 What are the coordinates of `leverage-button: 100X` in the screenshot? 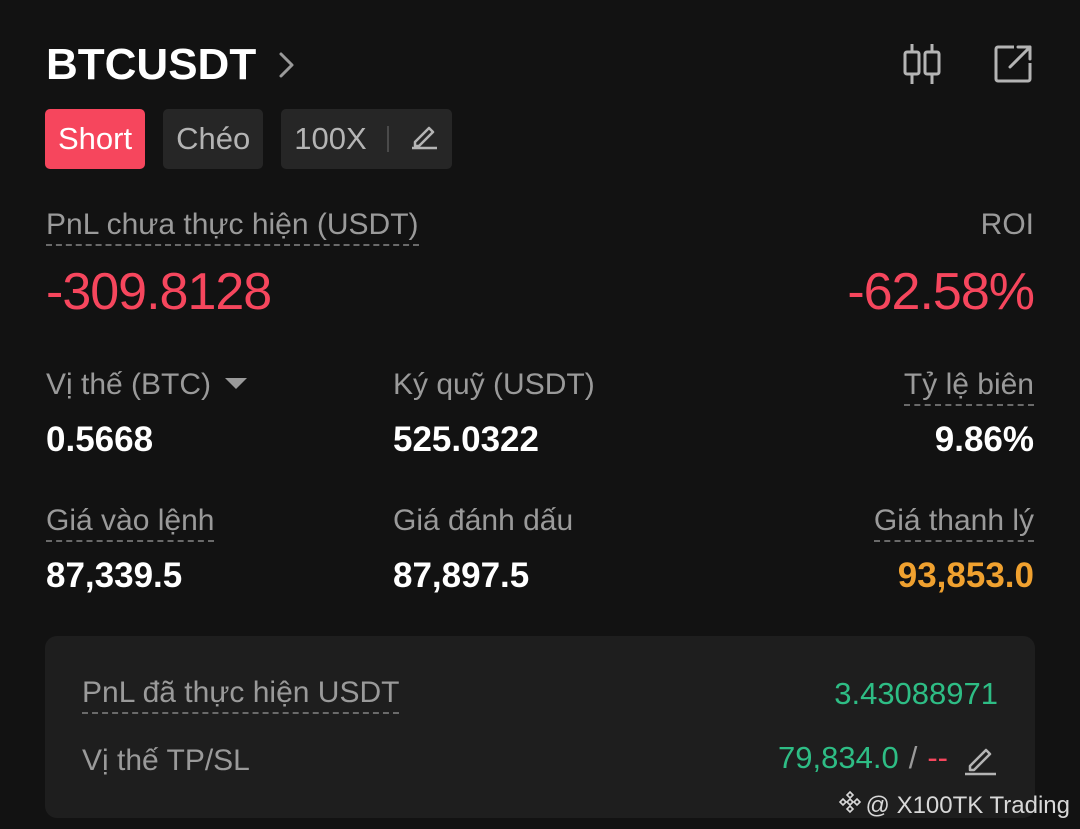 It's located at (366, 139).